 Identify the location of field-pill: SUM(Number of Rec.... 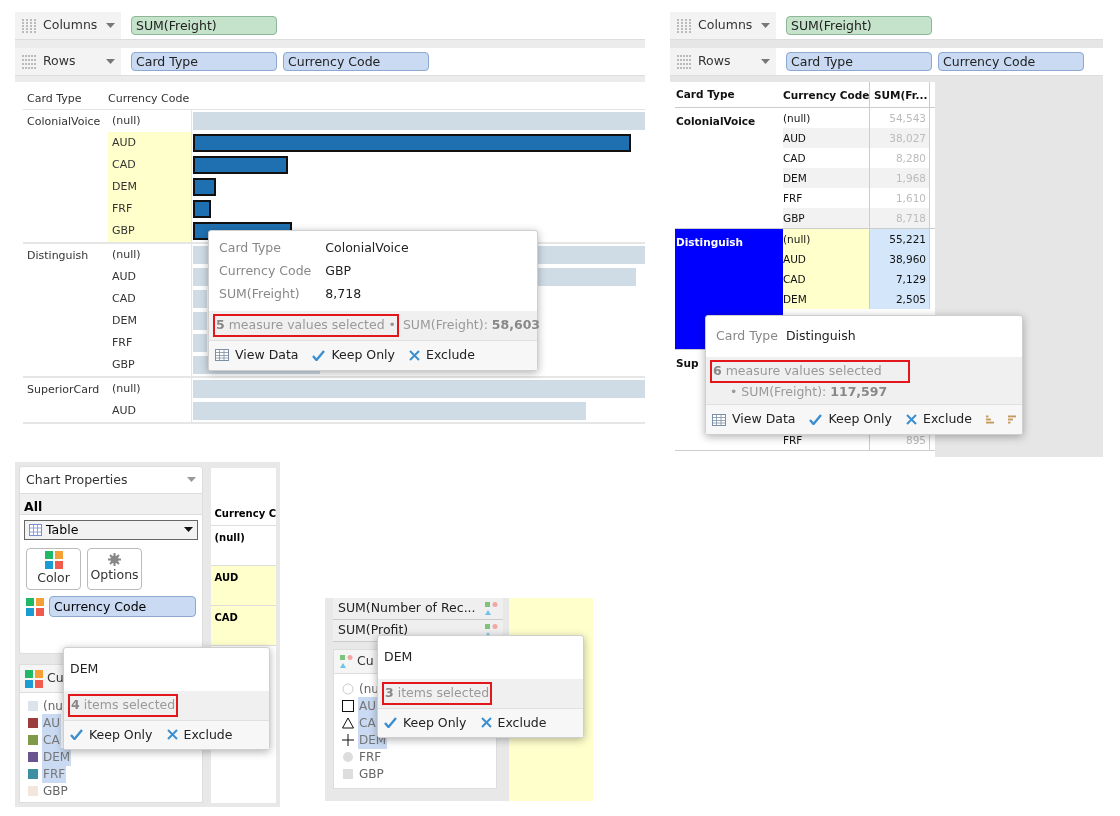
(418, 609).